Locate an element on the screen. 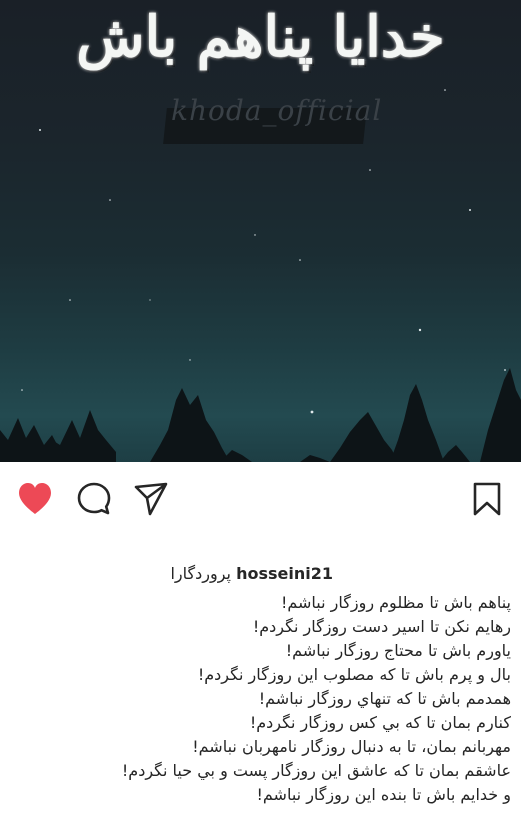 This screenshot has height=830, width=521. caption-author-line: پروردگارا hosseini21 is located at coordinates (251, 573).